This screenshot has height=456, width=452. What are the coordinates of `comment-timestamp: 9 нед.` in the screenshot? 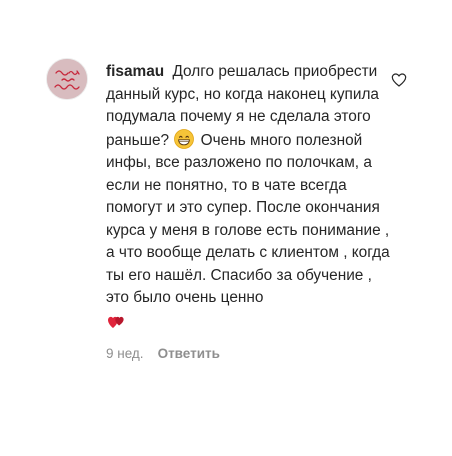 It's located at (125, 353).